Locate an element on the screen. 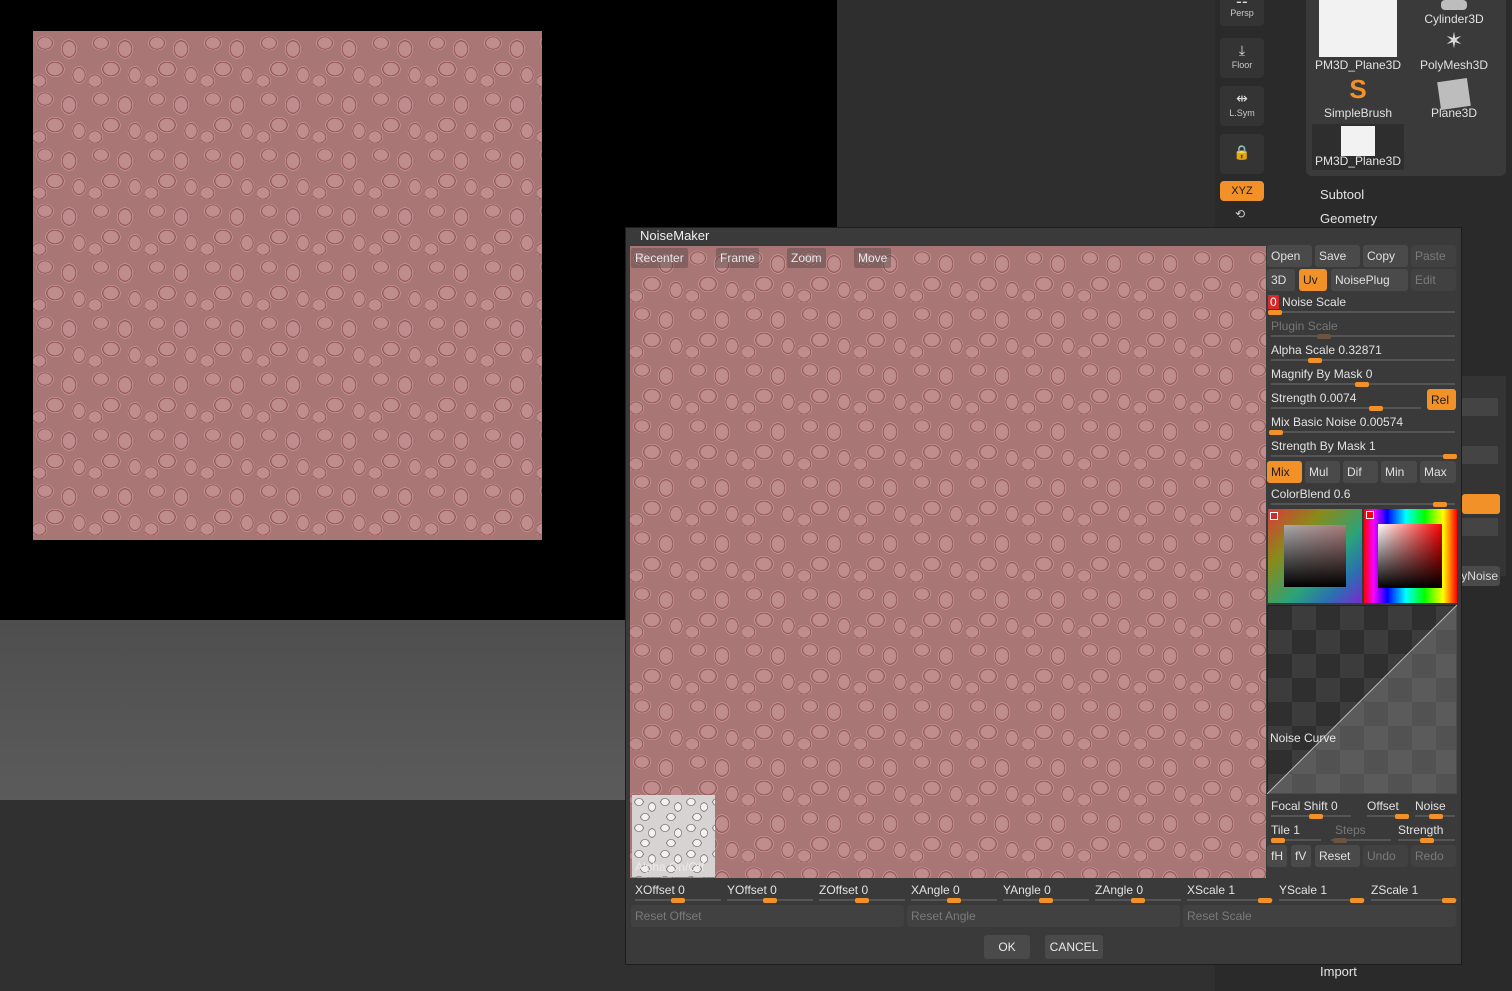 The image size is (1512, 991). strength-by-mask-slider: Strength By Mask 1 is located at coordinates (1364, 448).